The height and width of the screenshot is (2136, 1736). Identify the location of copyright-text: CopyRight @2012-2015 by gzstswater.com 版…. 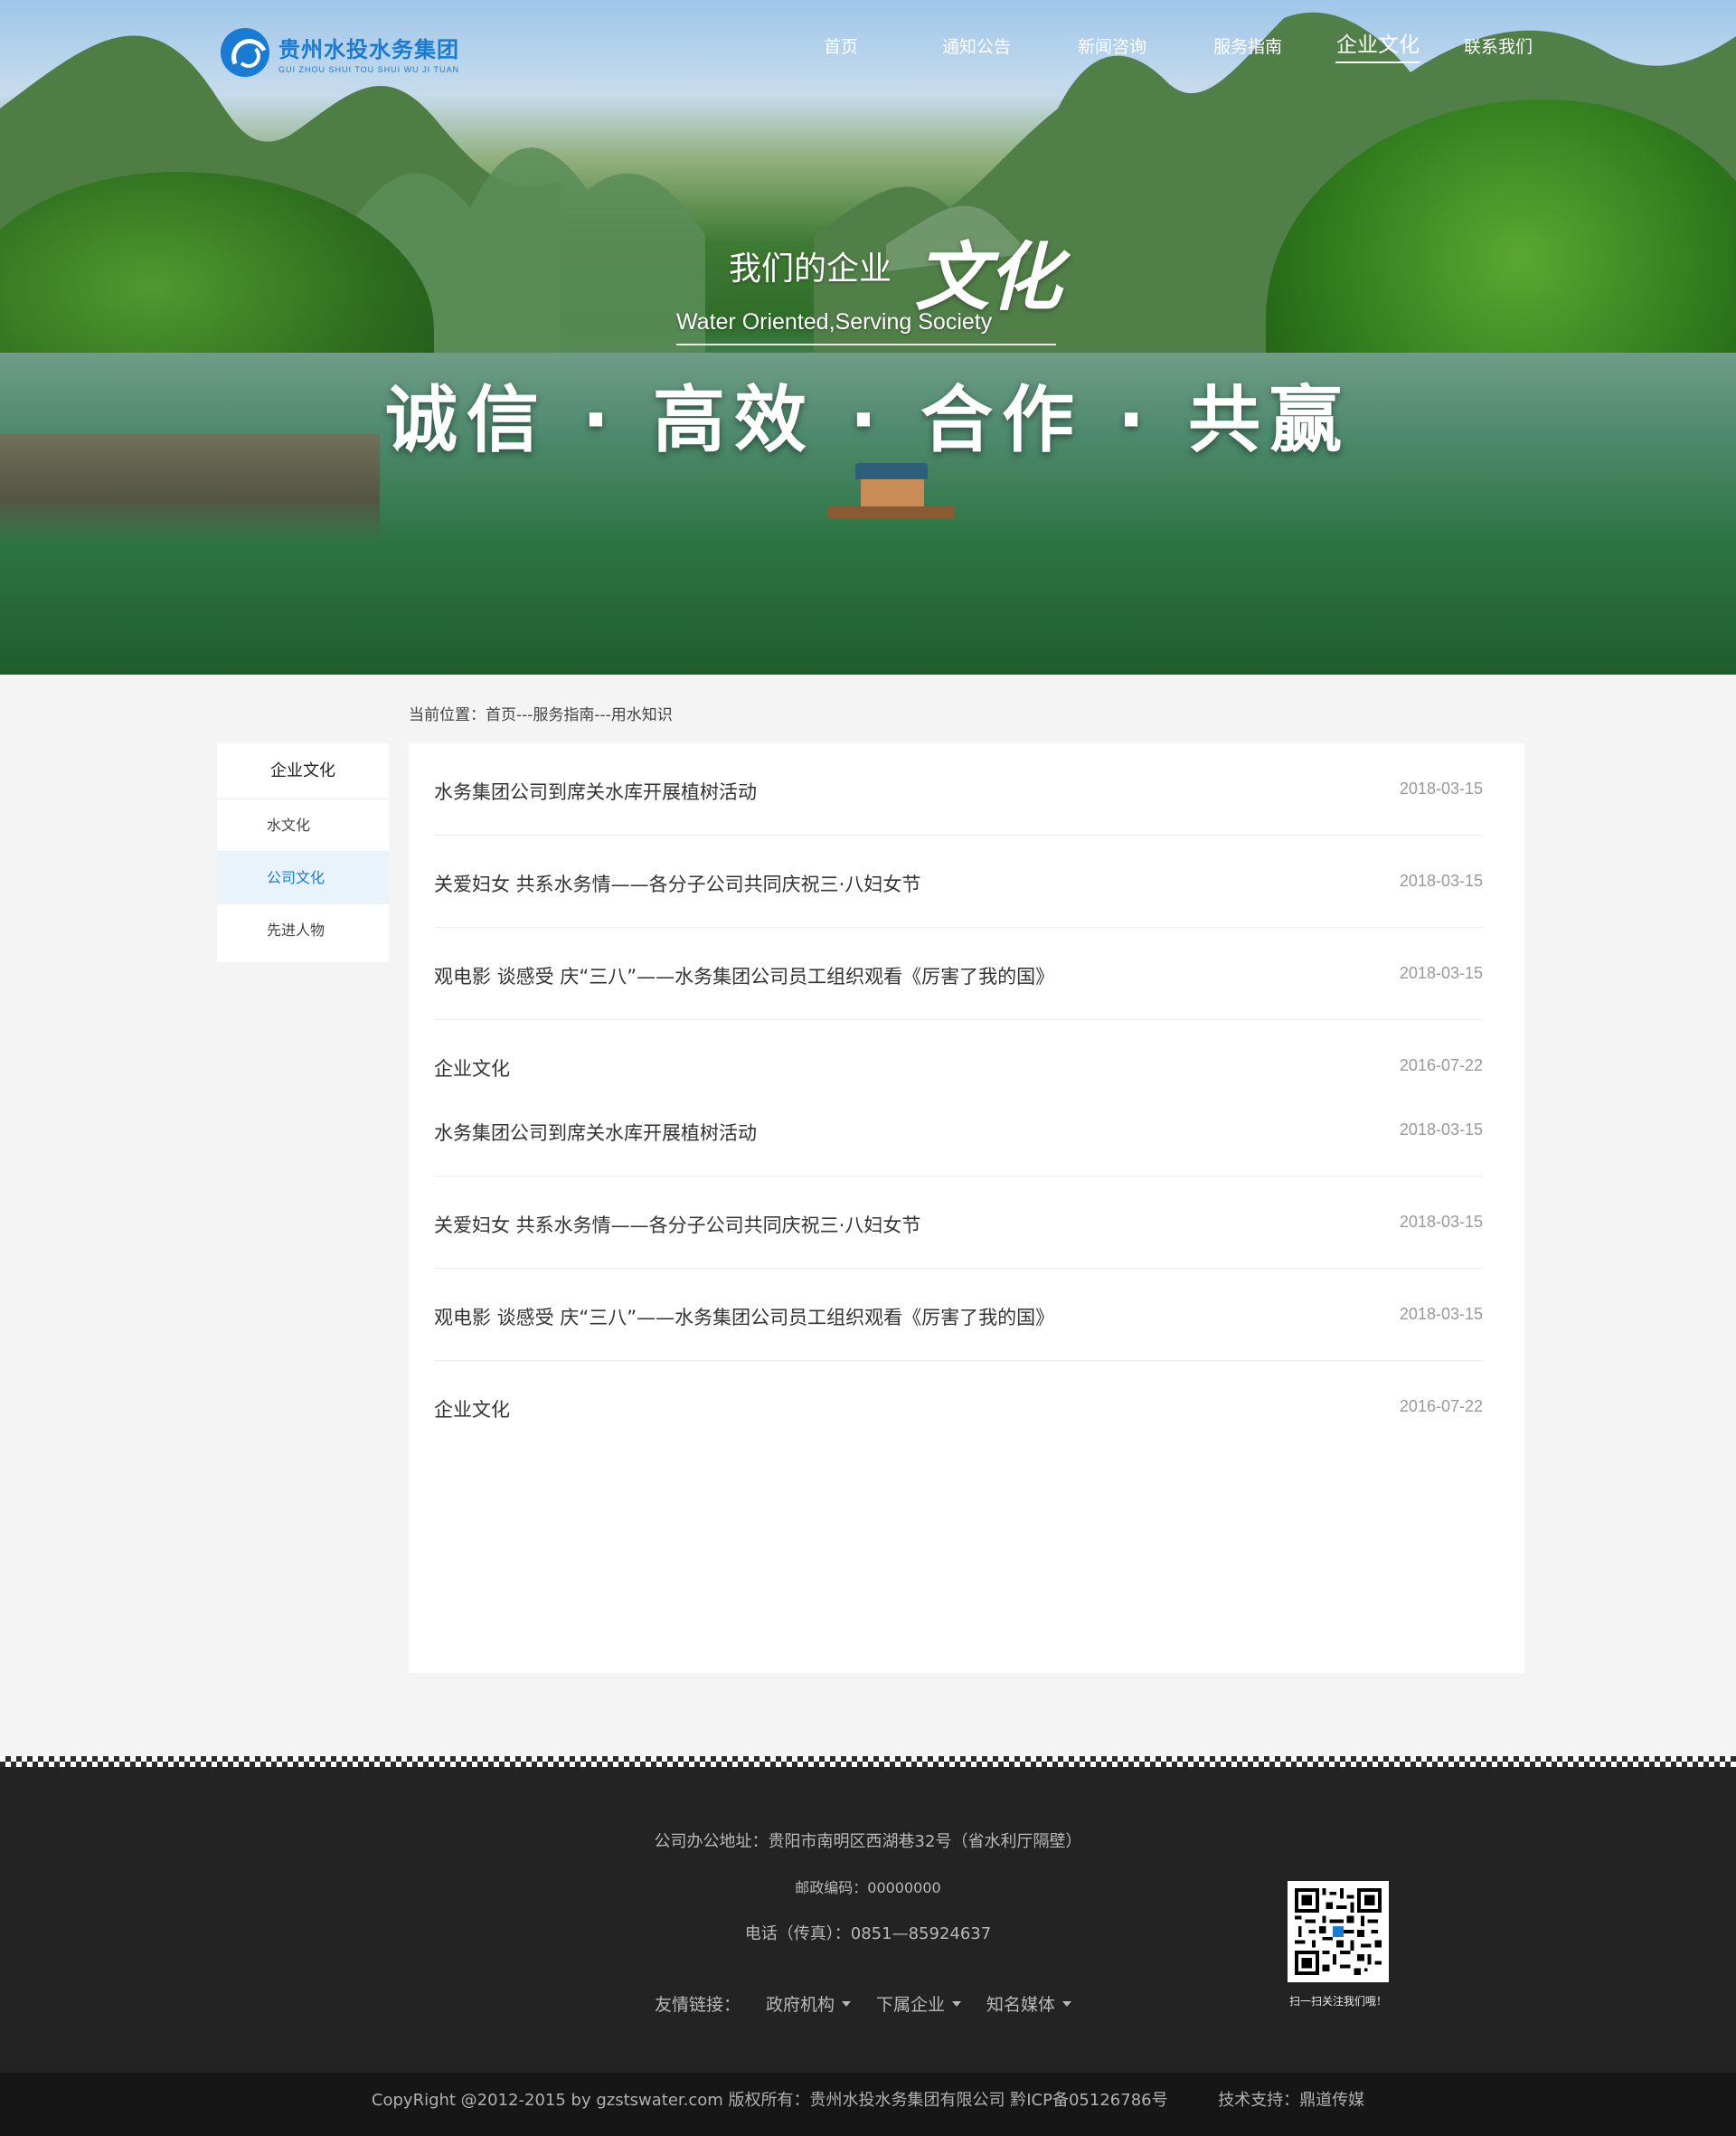
(769, 2100).